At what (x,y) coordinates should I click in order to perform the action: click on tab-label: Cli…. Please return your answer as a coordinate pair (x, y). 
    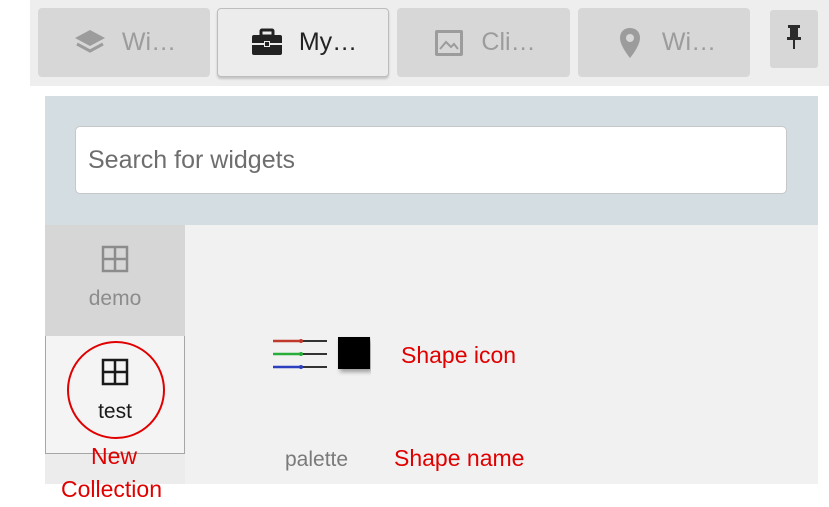
    Looking at the image, I should click on (508, 42).